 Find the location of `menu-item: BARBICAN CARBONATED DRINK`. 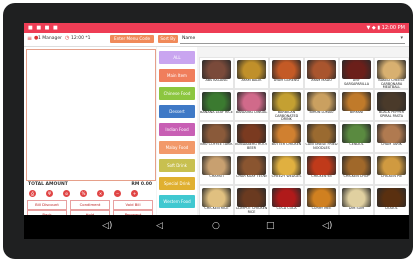

menu-item: BARBICAN CARBONATED DRINK is located at coordinates (286, 105).